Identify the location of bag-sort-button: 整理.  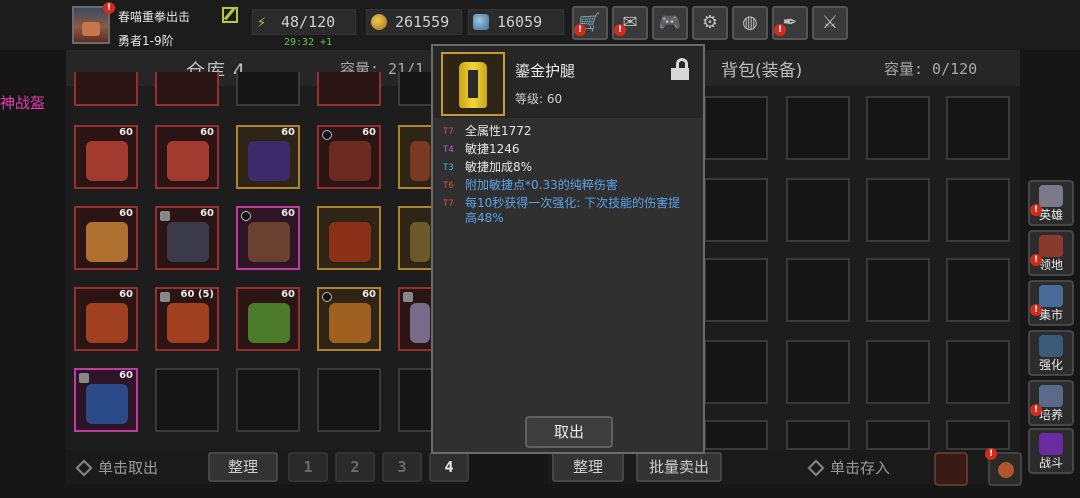
(588, 467).